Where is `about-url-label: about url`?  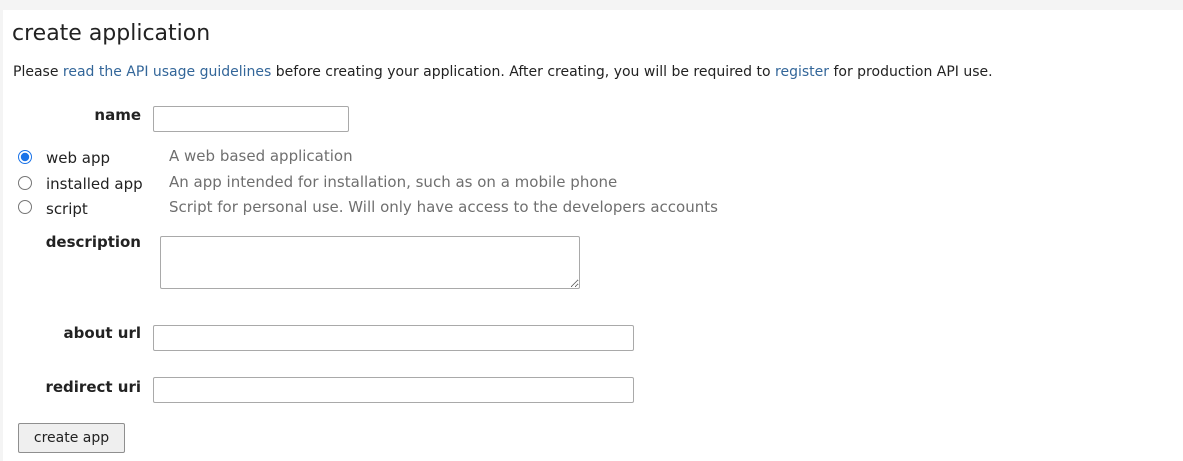 about-url-label: about url is located at coordinates (102, 333).